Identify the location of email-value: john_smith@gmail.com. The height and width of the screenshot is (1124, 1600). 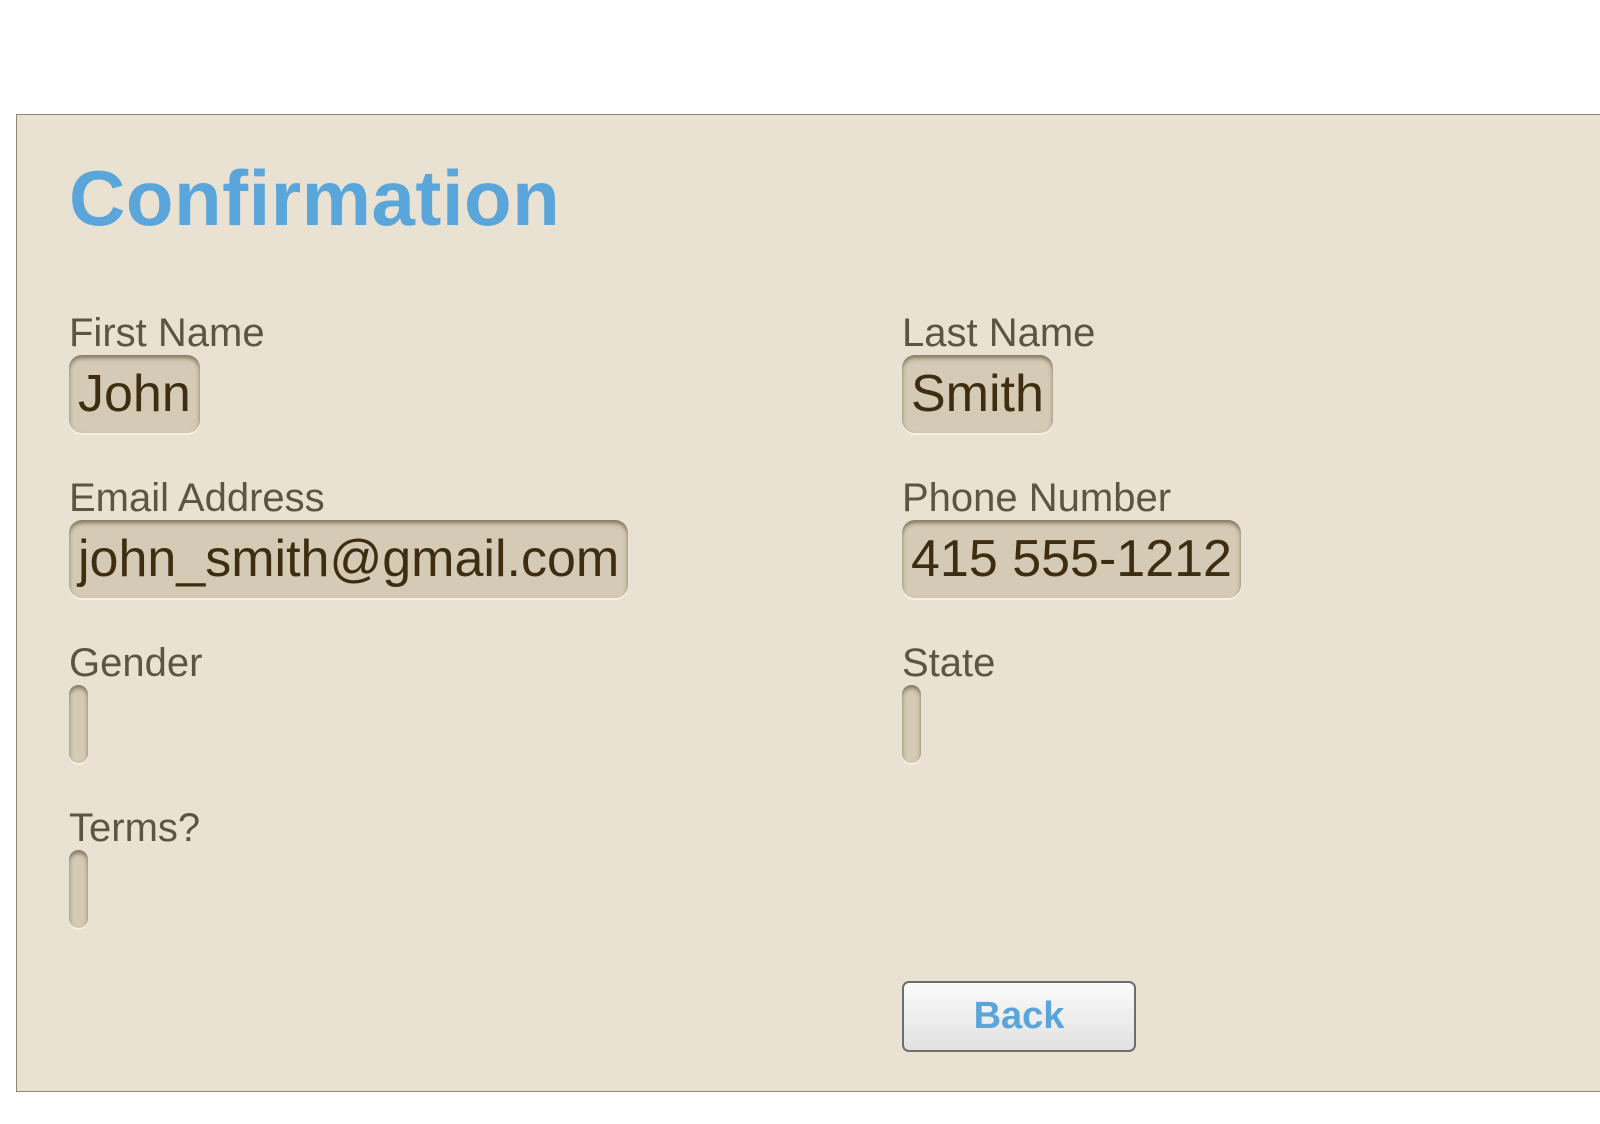
(349, 559).